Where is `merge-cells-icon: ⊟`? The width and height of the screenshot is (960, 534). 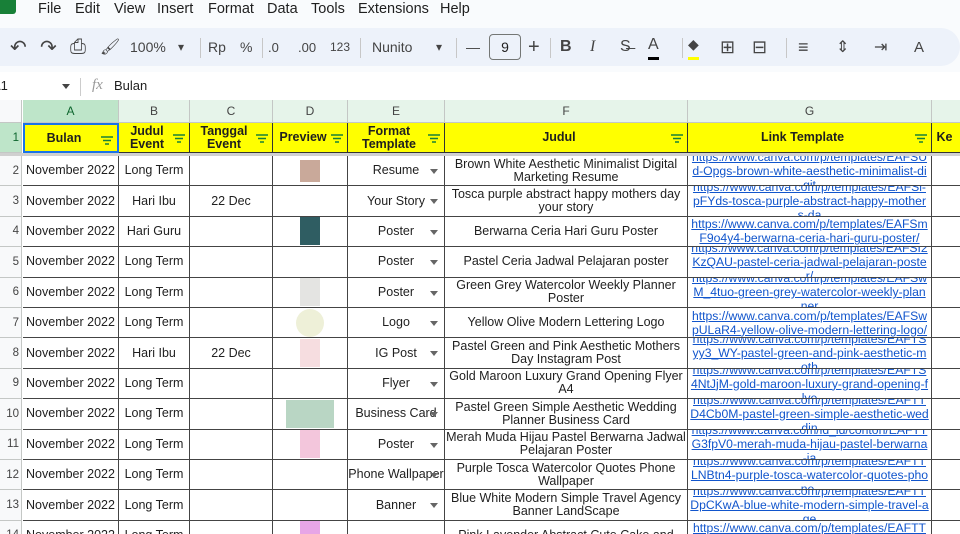 merge-cells-icon: ⊟ is located at coordinates (759, 47).